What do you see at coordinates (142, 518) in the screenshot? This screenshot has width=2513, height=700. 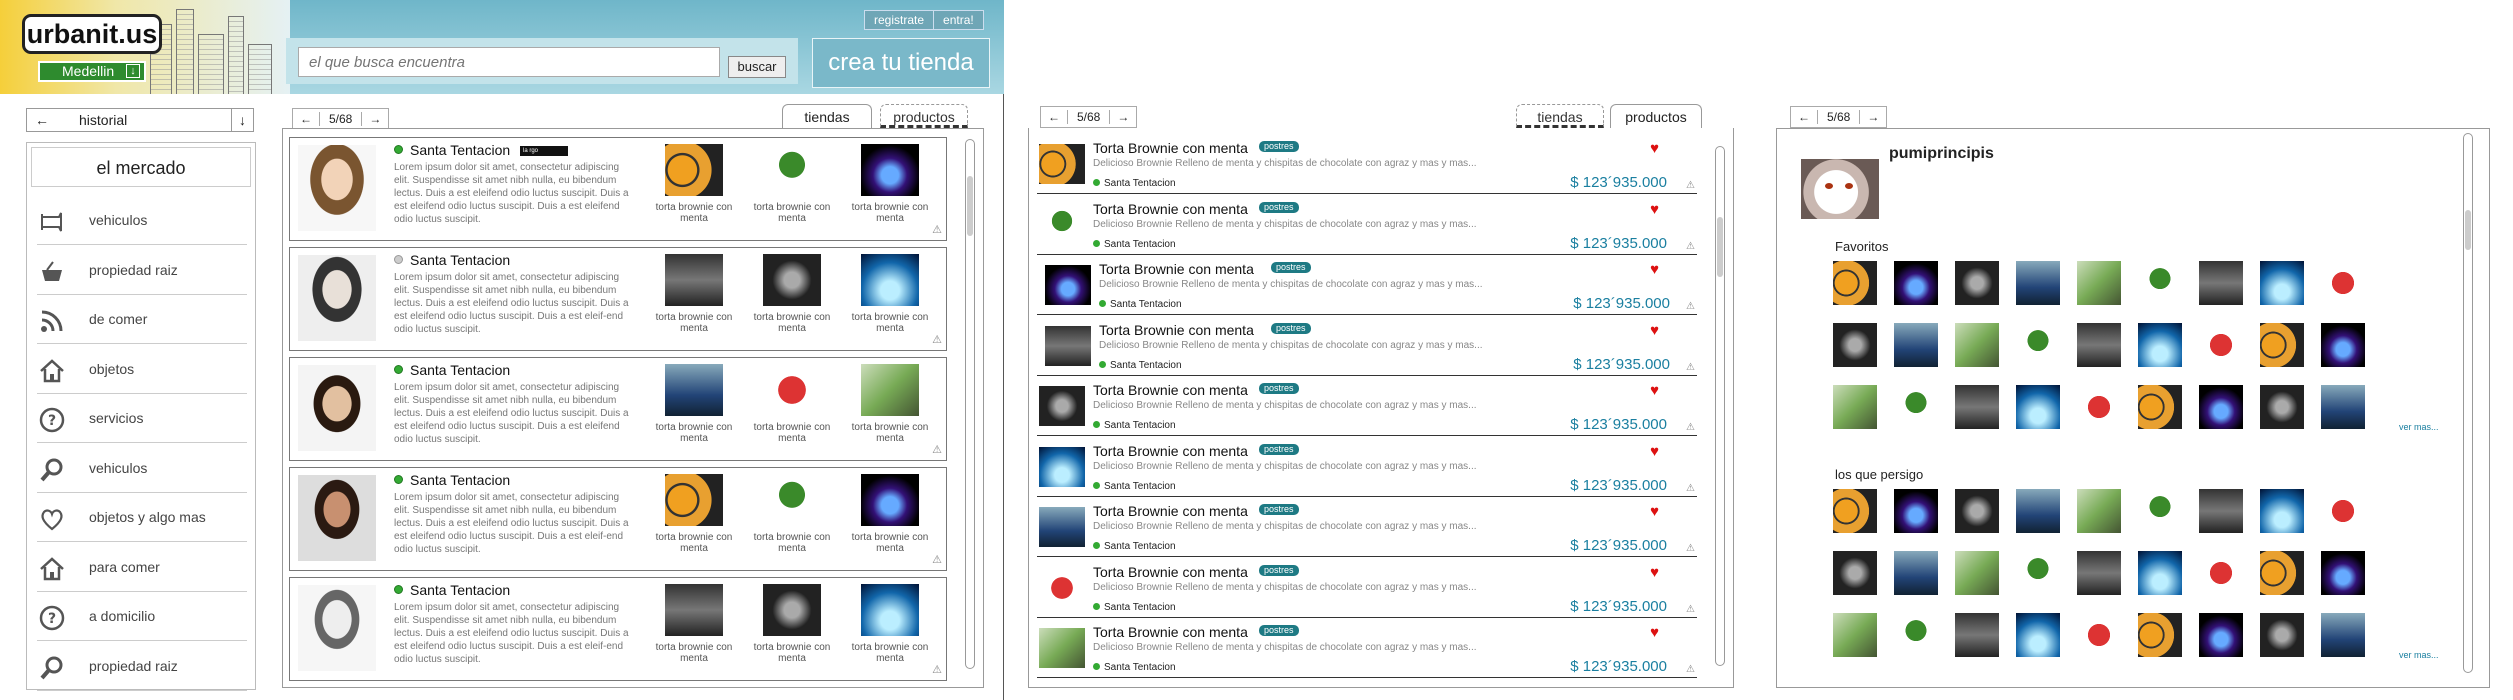 I see `sidebar-item: objetos y algo mas` at bounding box center [142, 518].